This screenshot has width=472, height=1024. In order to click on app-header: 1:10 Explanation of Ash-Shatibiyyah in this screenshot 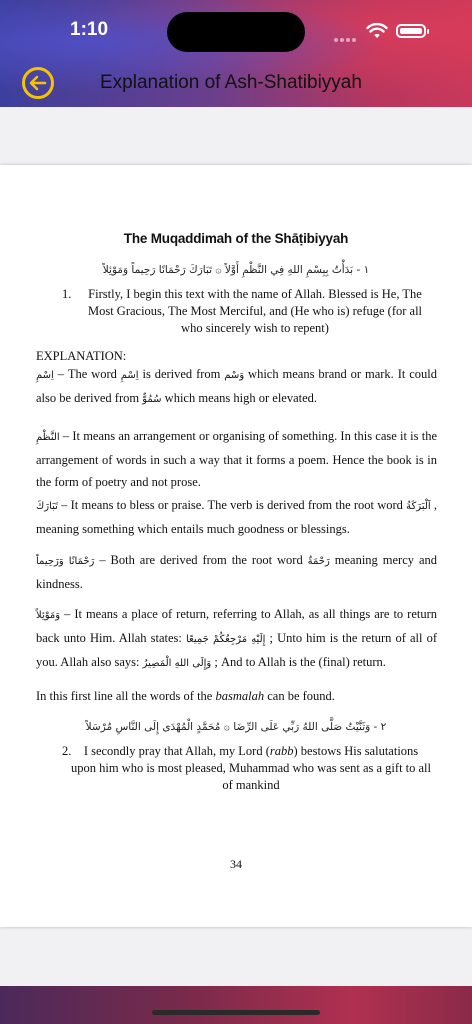, I will do `click(236, 53)`.